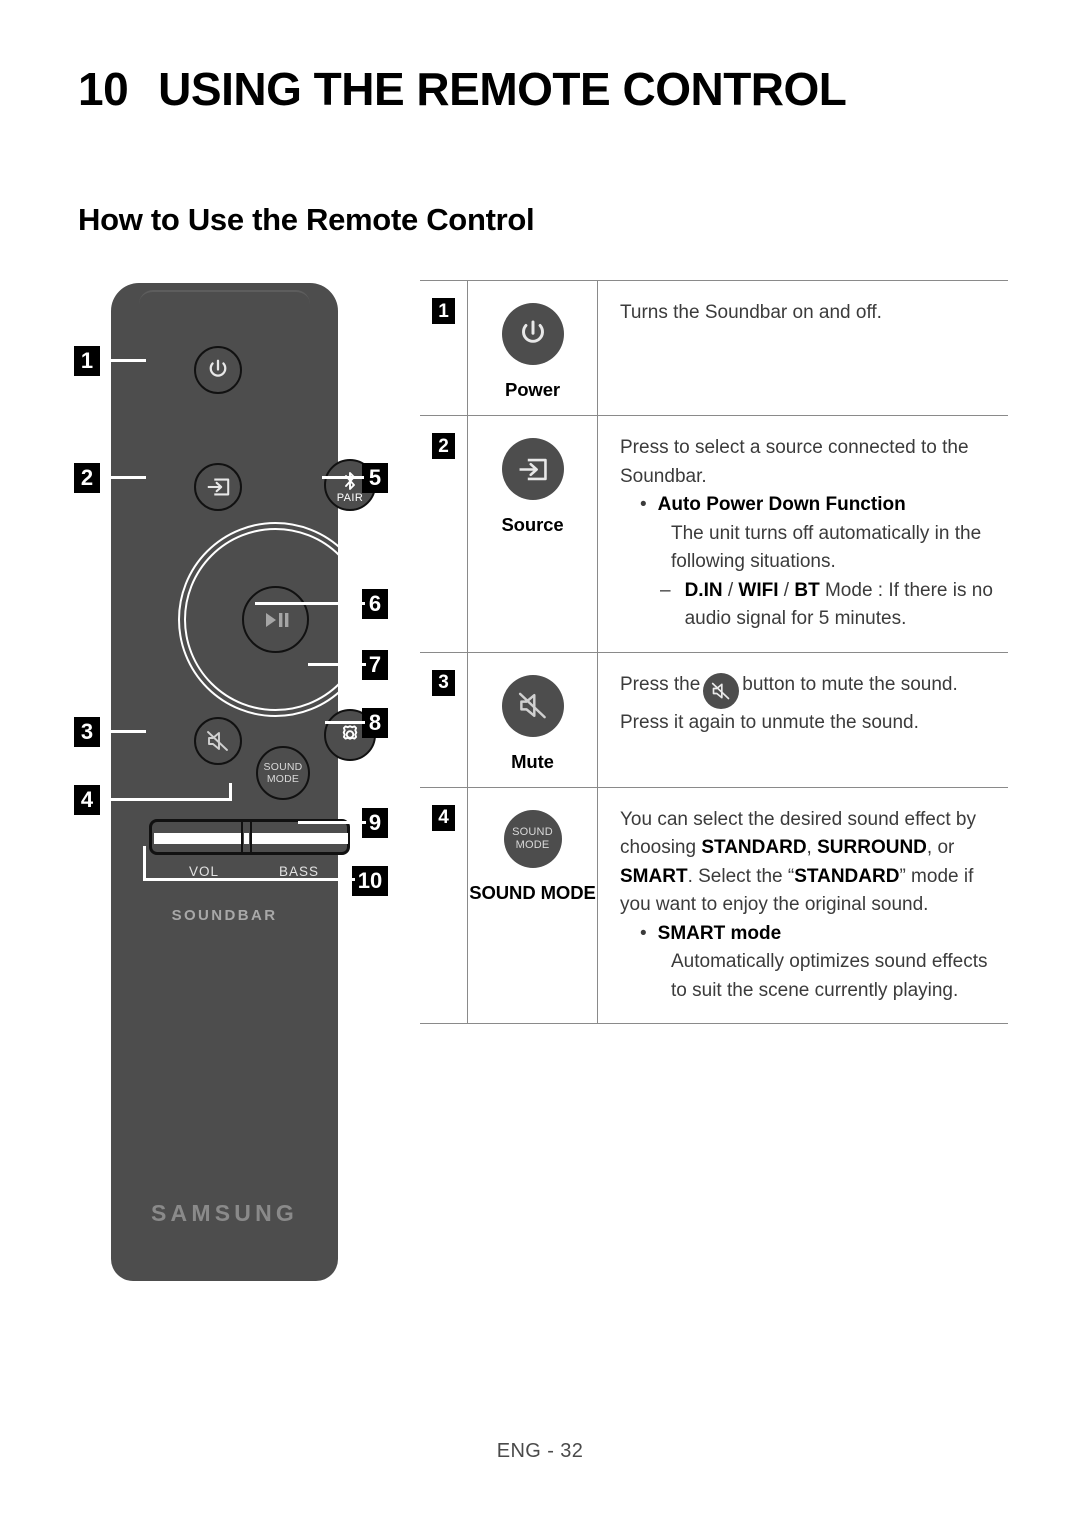 This screenshot has width=1080, height=1532. I want to click on source-button-illustration, so click(532, 469).